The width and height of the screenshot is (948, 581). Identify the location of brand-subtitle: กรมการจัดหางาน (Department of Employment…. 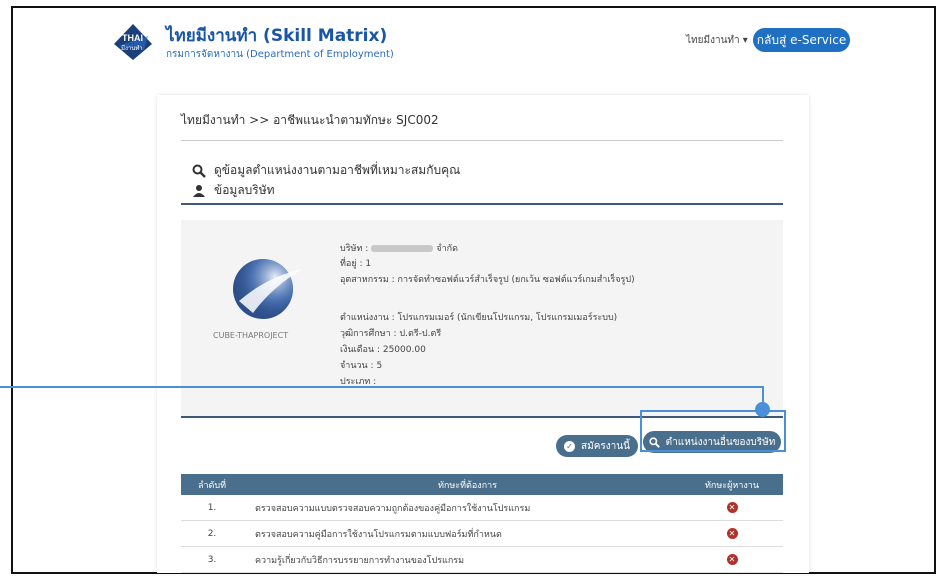
(280, 54).